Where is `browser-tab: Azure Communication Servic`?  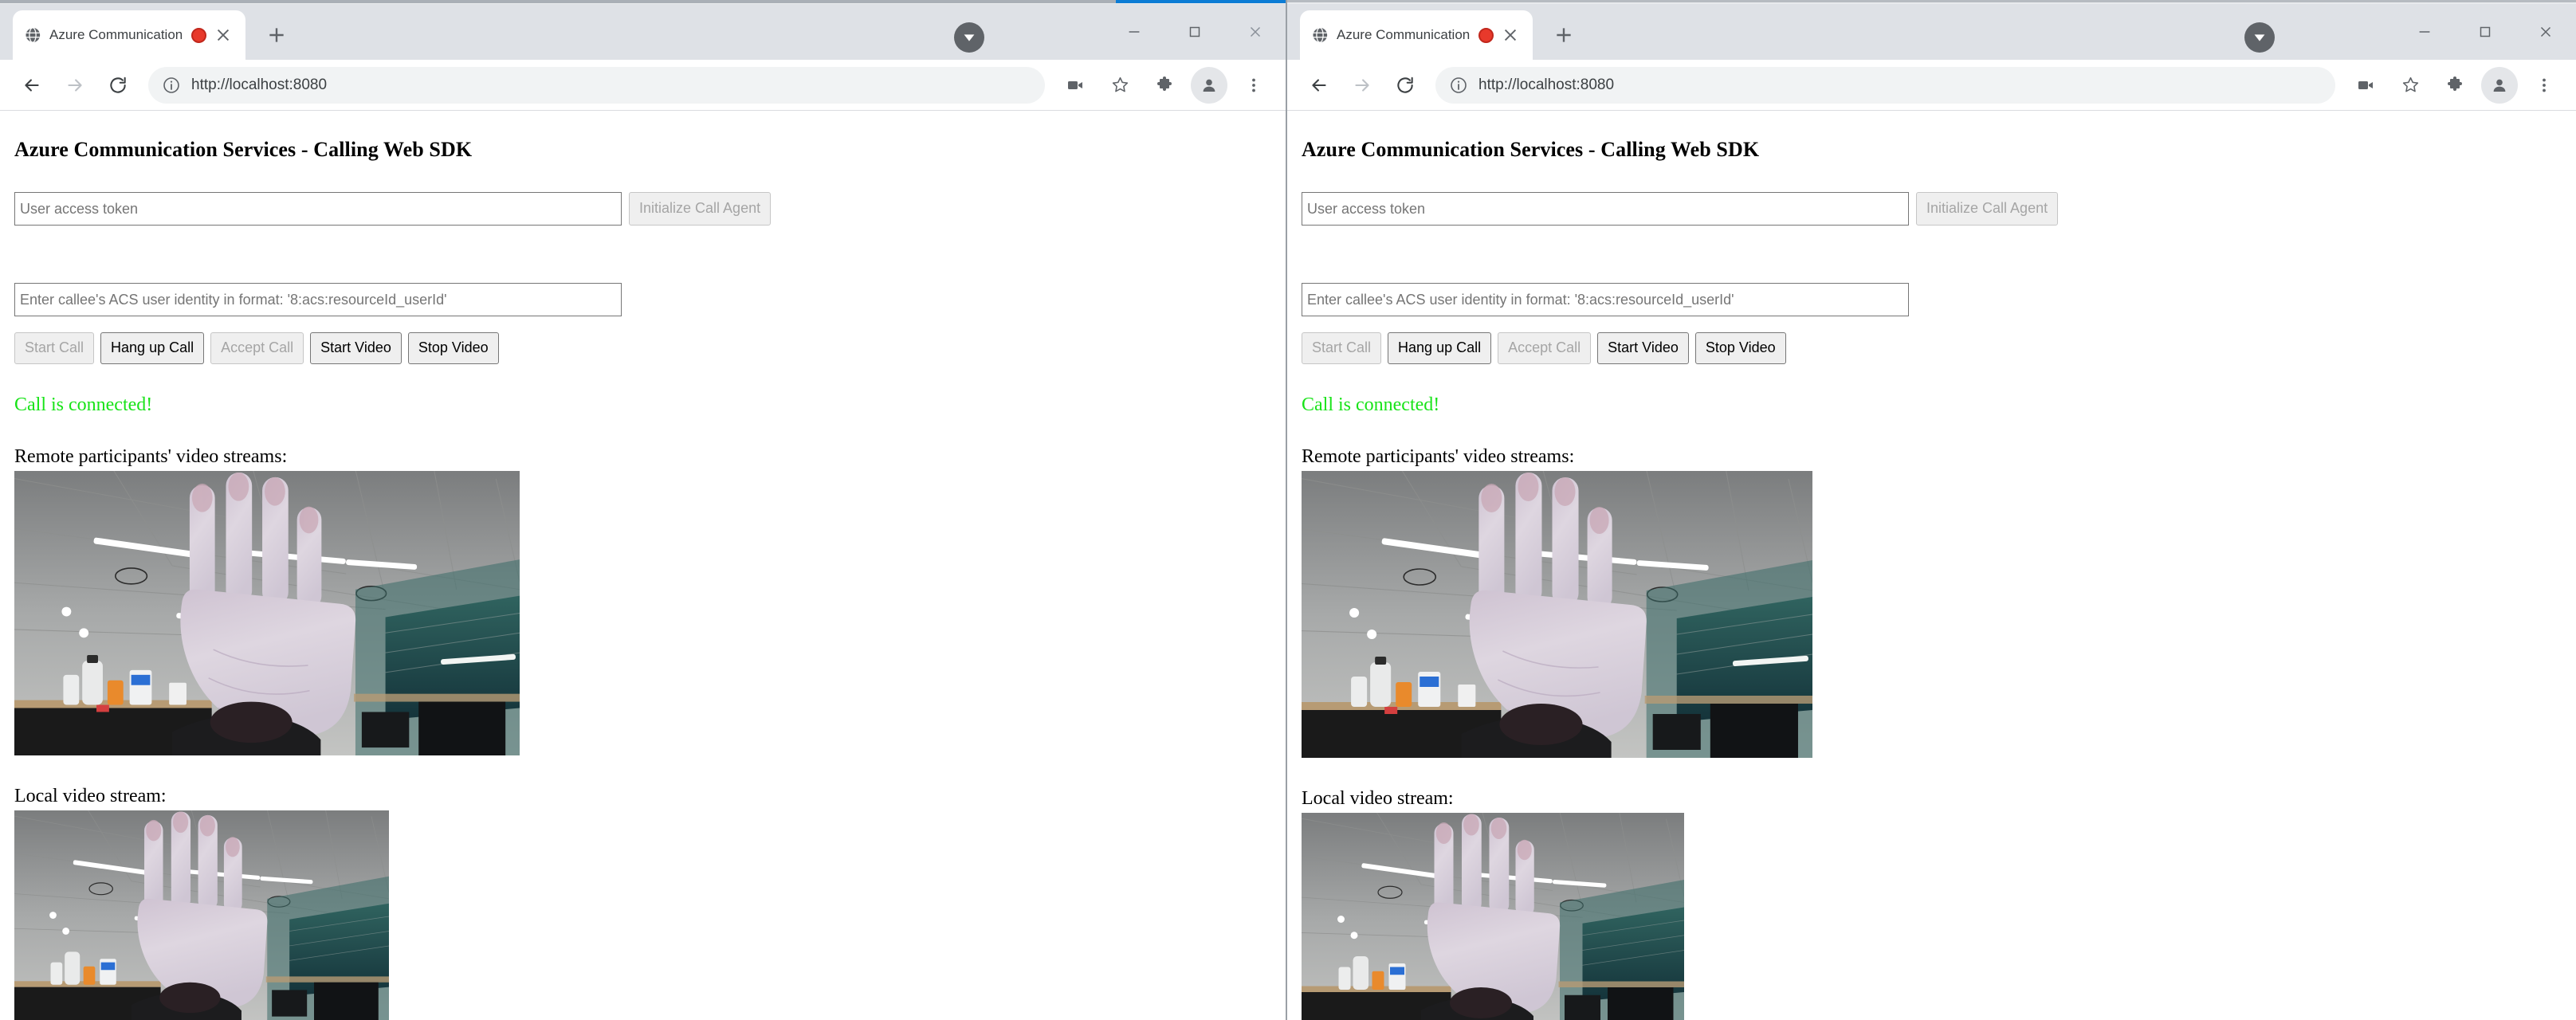
browser-tab: Azure Communication Servic is located at coordinates (129, 35).